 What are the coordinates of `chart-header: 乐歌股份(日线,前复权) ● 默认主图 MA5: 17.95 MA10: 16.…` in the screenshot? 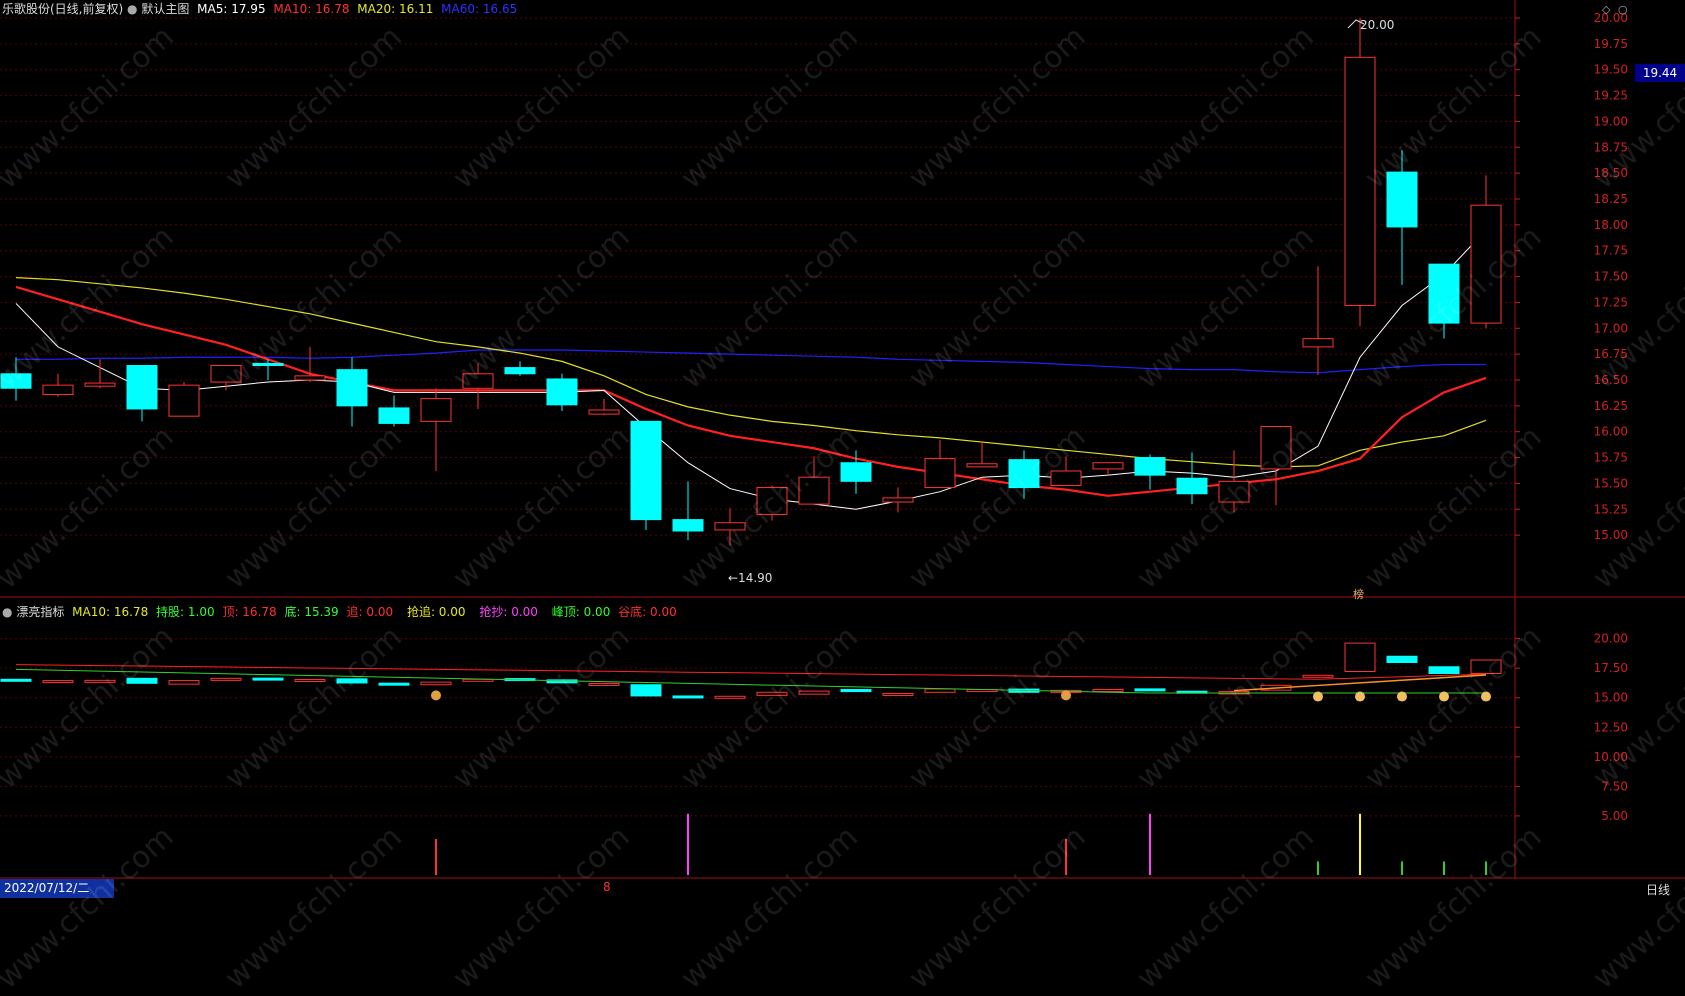 It's located at (259, 8).